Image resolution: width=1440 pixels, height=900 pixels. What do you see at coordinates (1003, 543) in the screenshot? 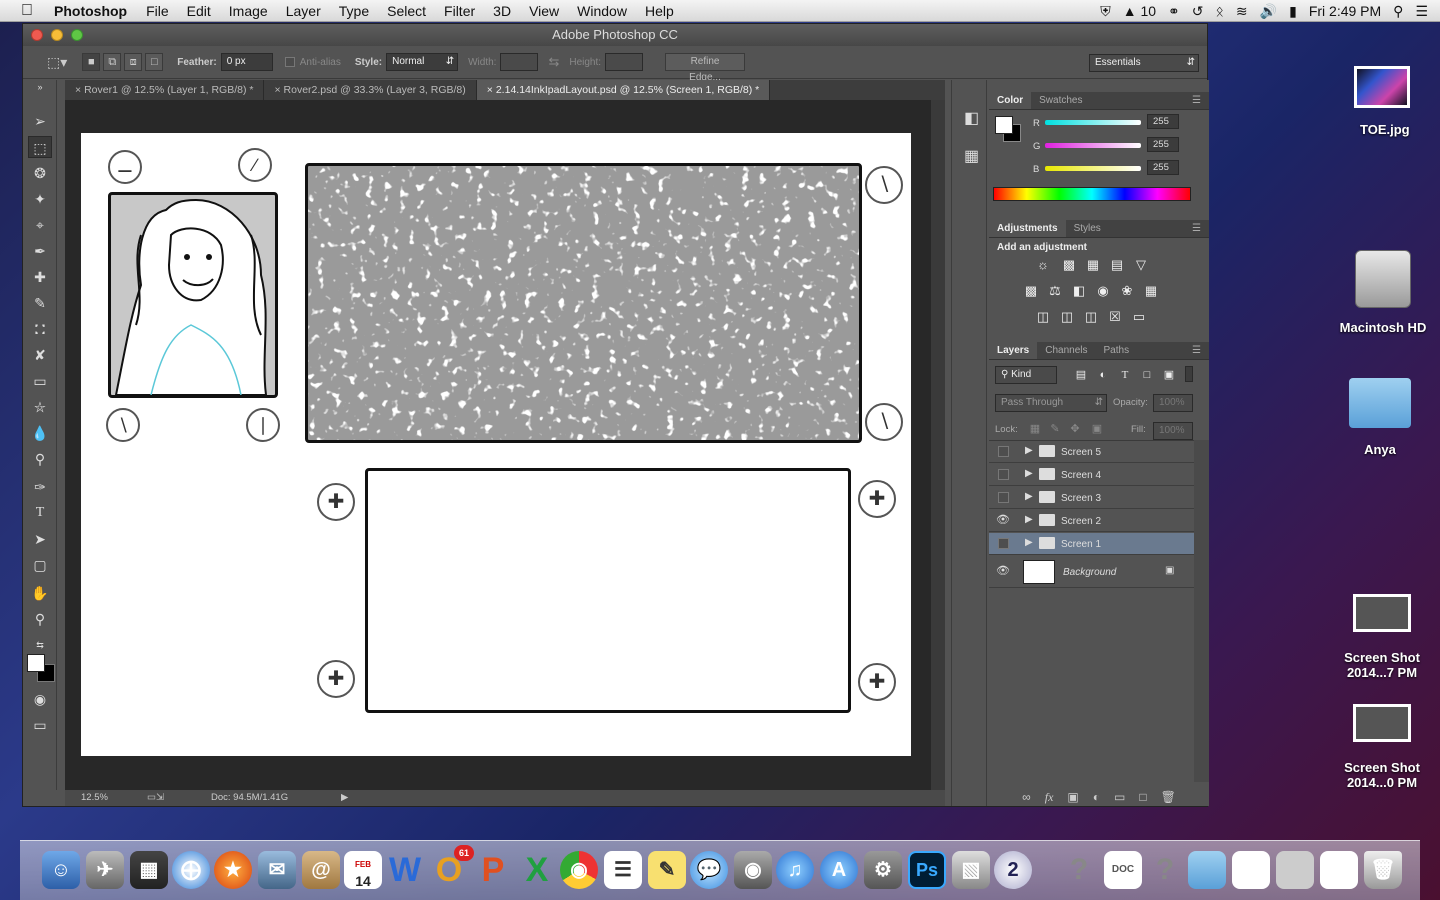
I see `visibility-toggle` at bounding box center [1003, 543].